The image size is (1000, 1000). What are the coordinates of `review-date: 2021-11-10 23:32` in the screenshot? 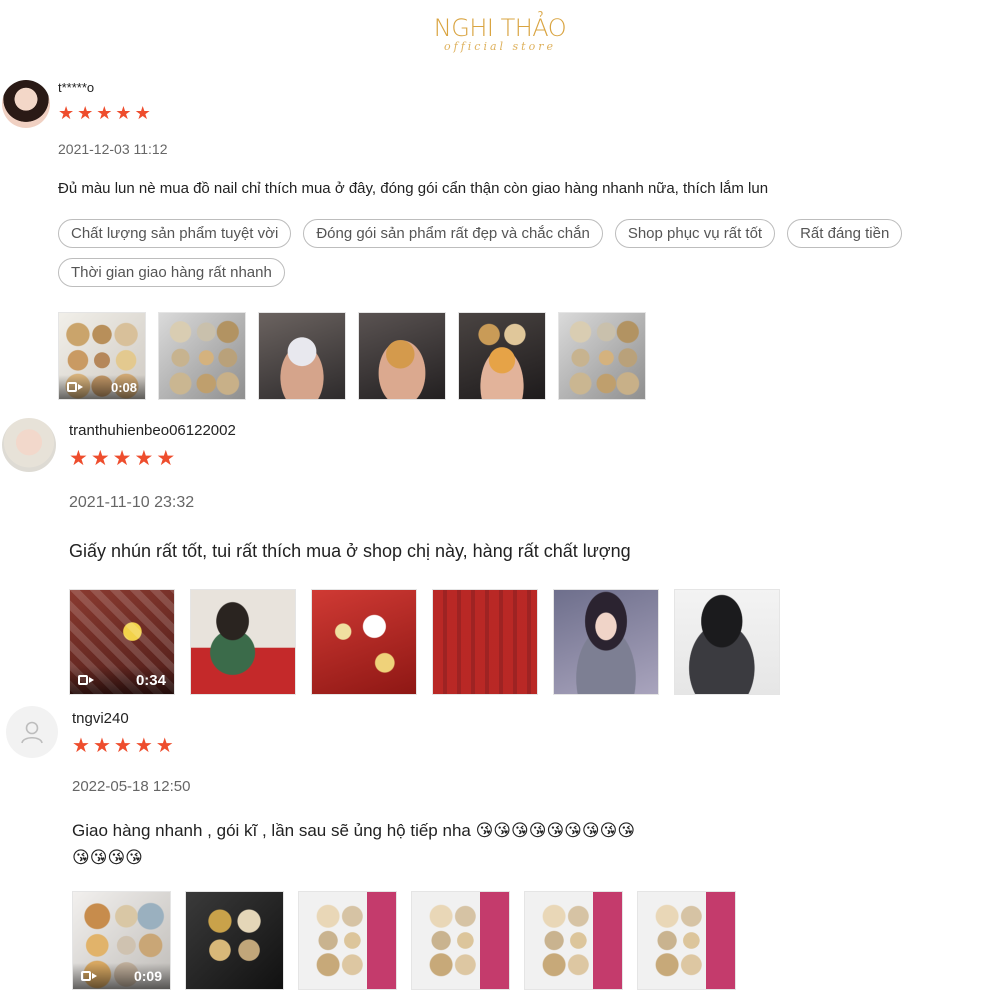 It's located at (132, 502).